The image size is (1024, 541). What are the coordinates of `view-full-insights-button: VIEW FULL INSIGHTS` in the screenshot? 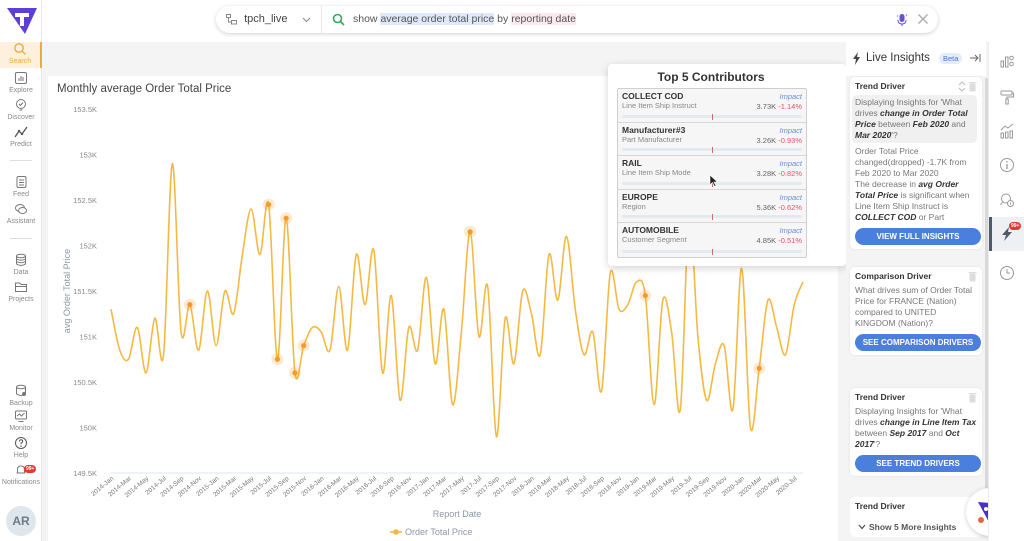 It's located at (918, 236).